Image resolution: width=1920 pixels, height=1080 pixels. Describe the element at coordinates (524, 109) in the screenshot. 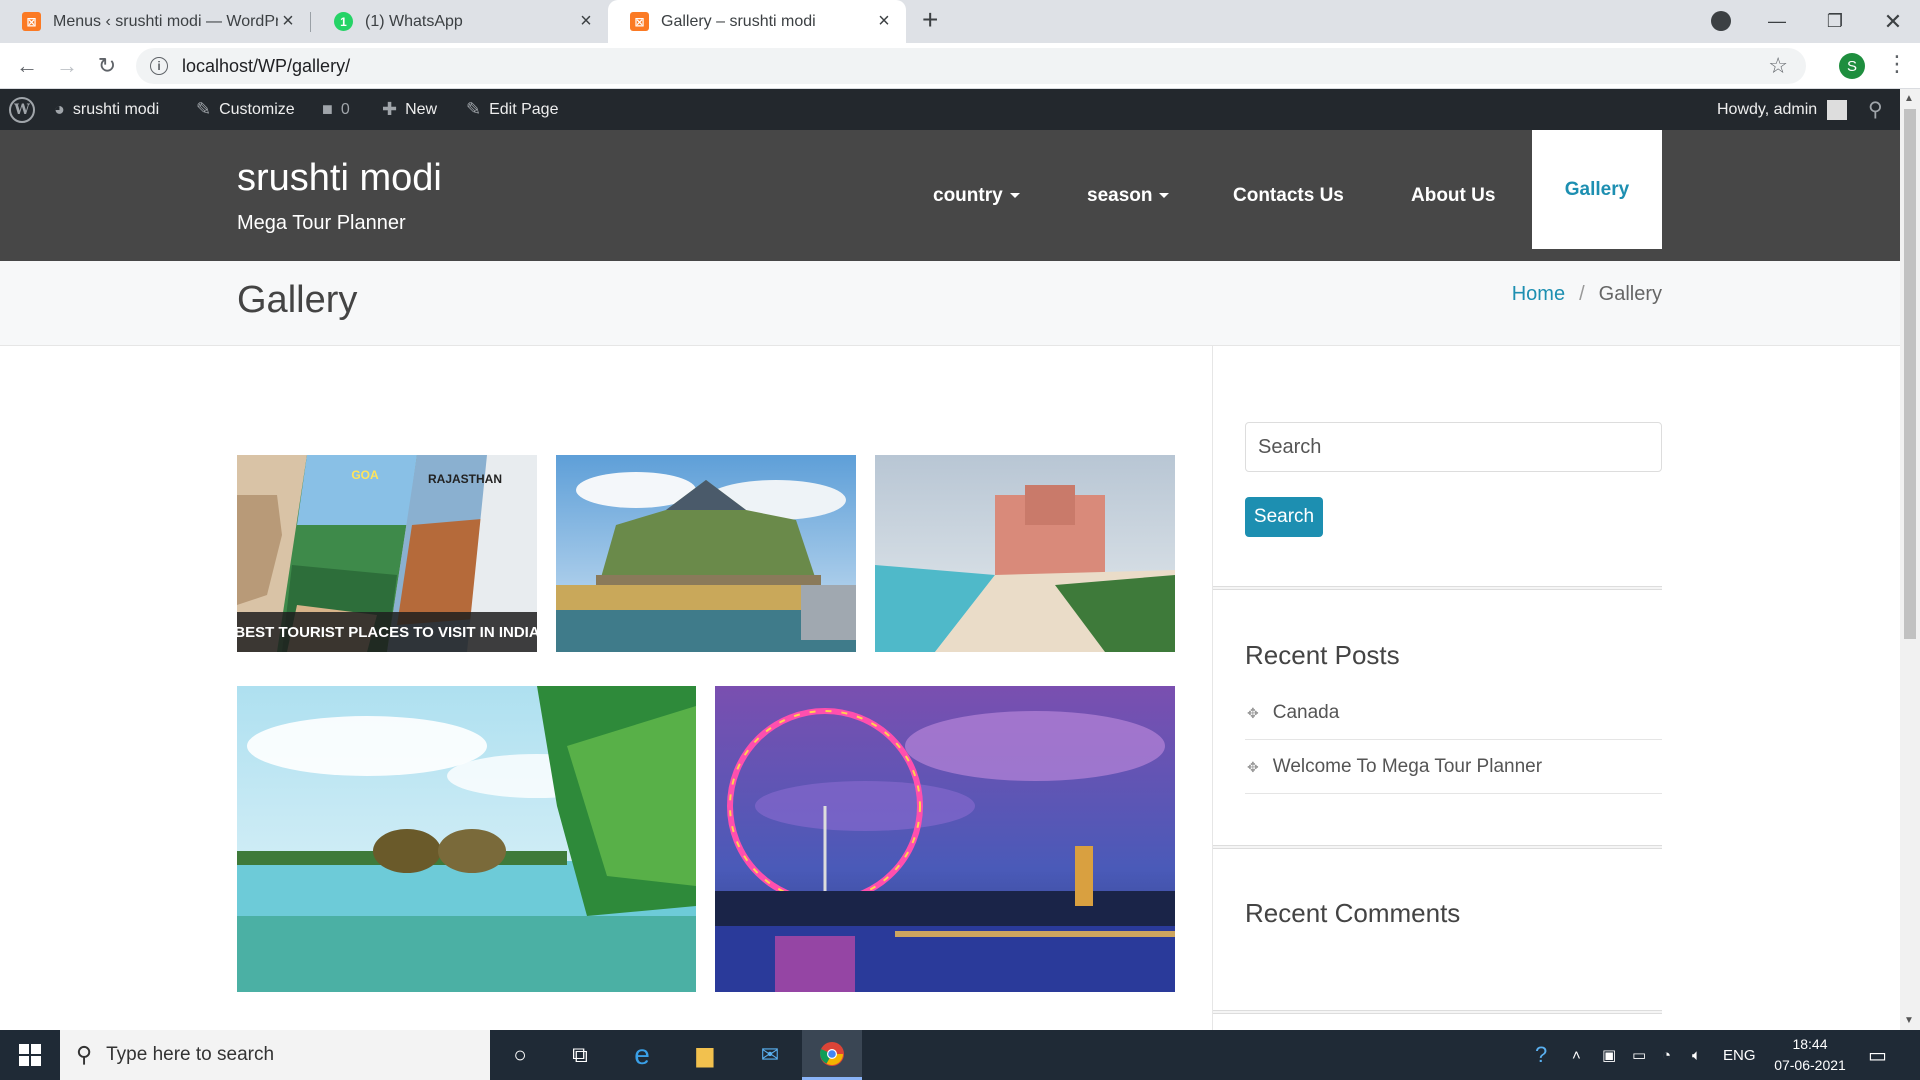

I see `edit-page-label: Edit Page` at that location.